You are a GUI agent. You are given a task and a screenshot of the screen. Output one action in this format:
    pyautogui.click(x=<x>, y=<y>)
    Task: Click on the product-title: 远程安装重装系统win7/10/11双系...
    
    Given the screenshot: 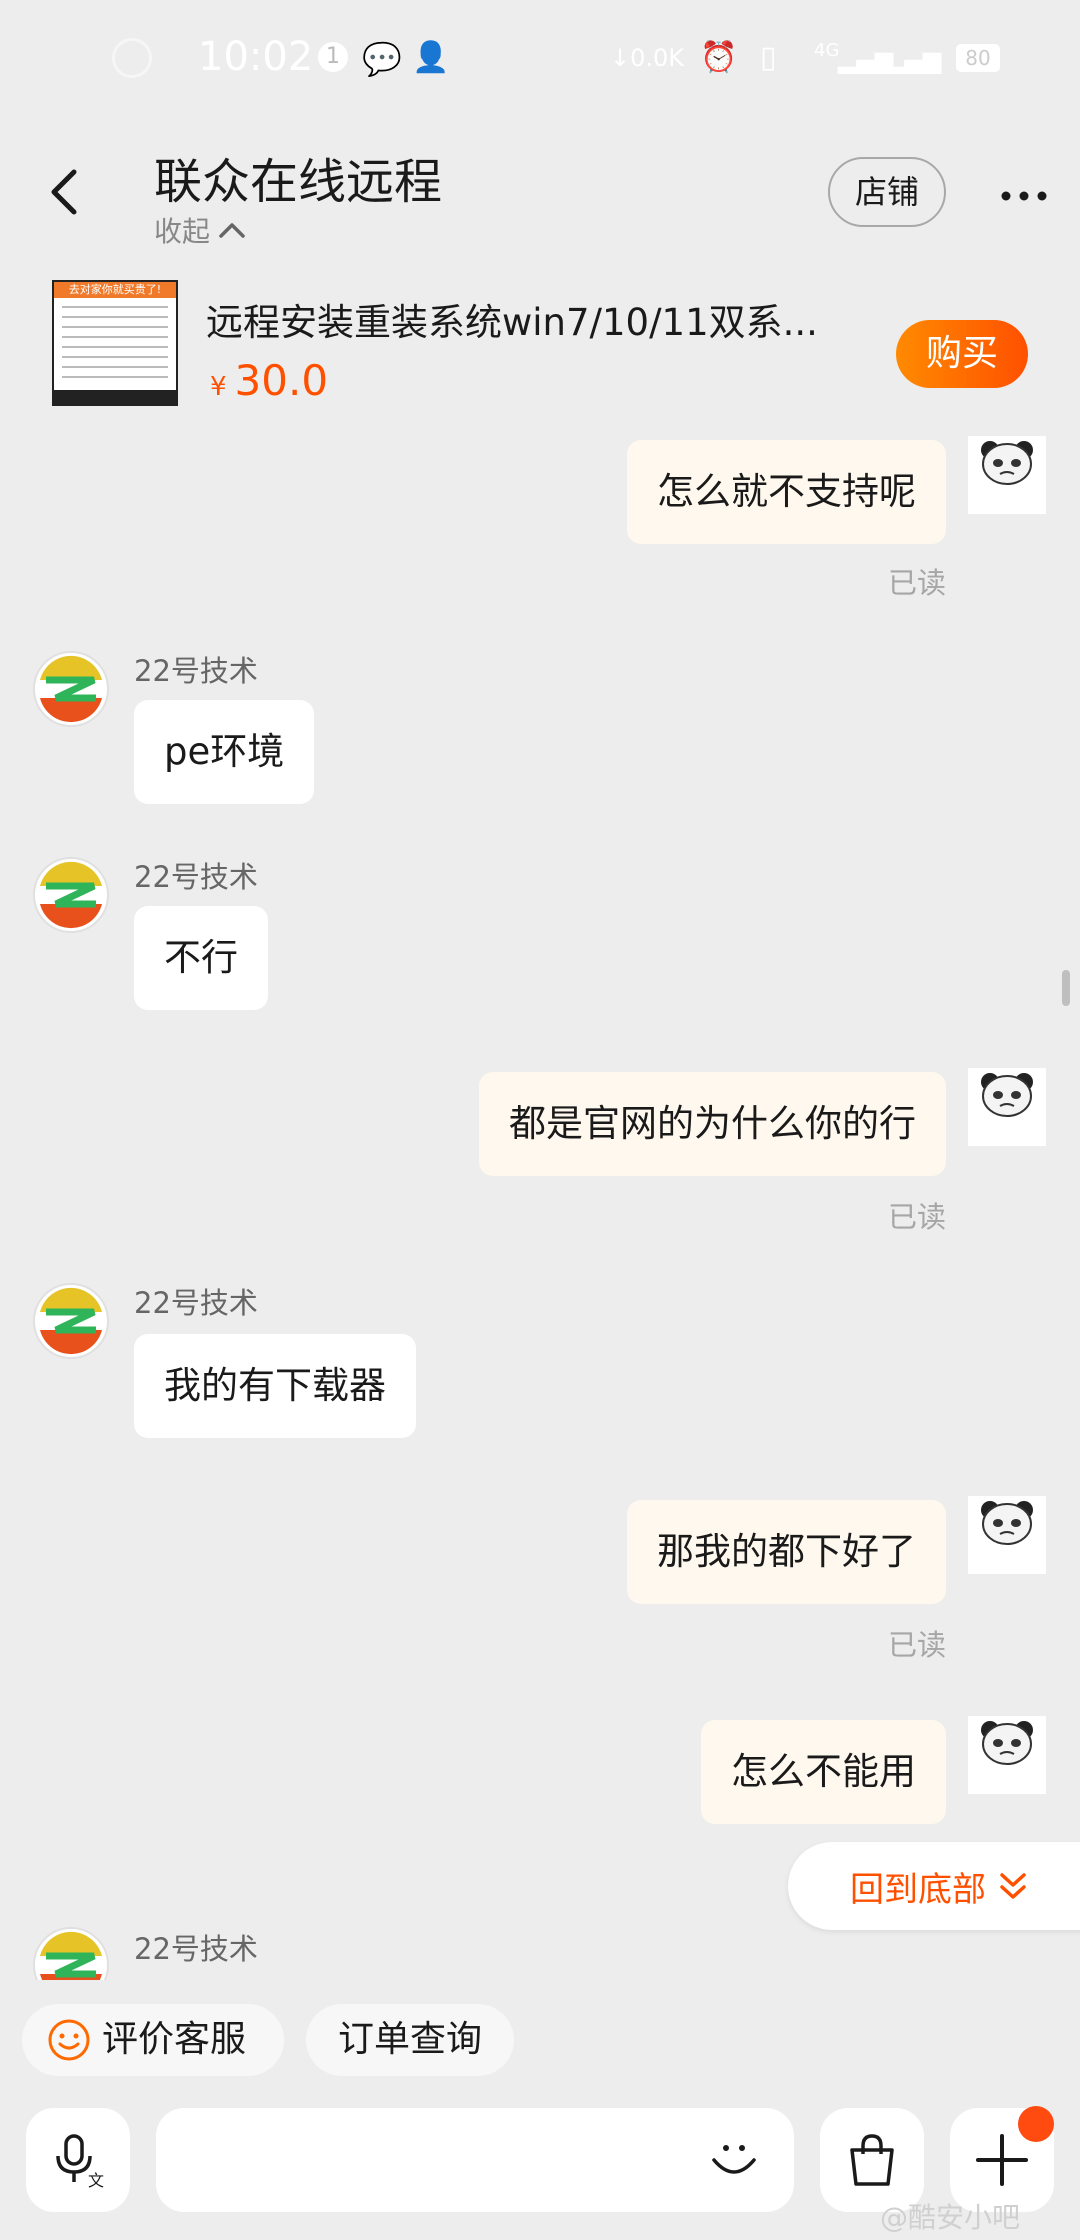 What is the action you would take?
    pyautogui.click(x=512, y=322)
    